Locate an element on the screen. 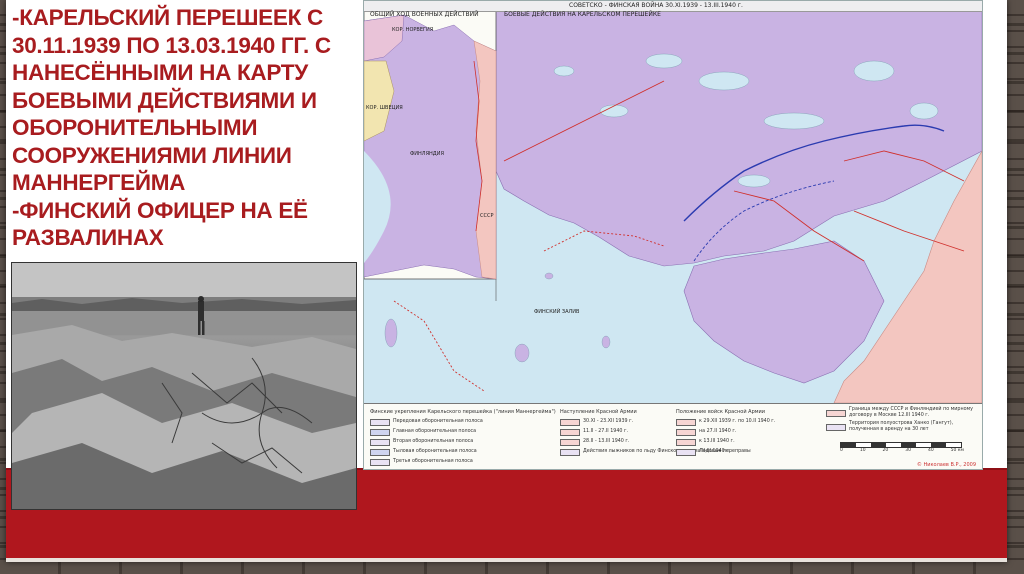 The image size is (1024, 574). scale-label: 10 is located at coordinates (862, 450).